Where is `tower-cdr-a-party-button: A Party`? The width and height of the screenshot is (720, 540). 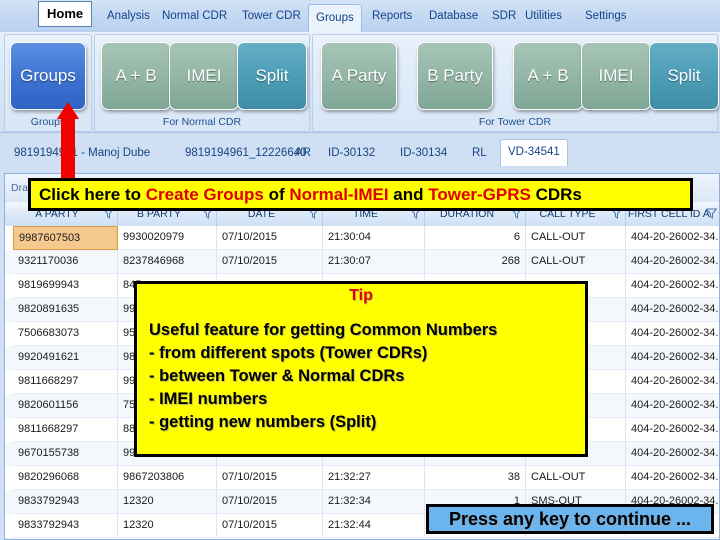
tower-cdr-a-party-button: A Party is located at coordinates (359, 76).